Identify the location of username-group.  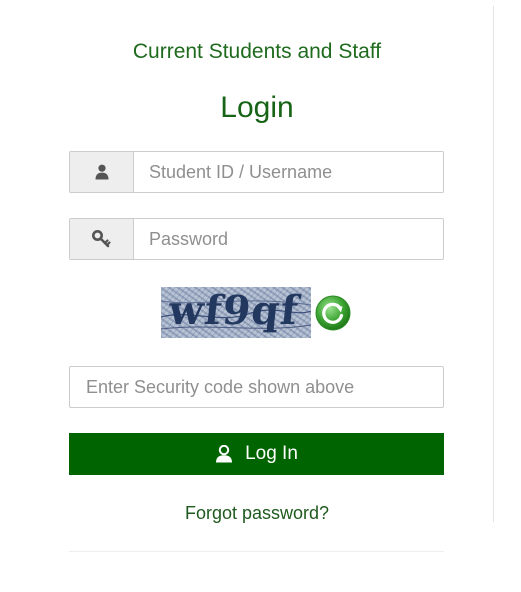
(256, 172).